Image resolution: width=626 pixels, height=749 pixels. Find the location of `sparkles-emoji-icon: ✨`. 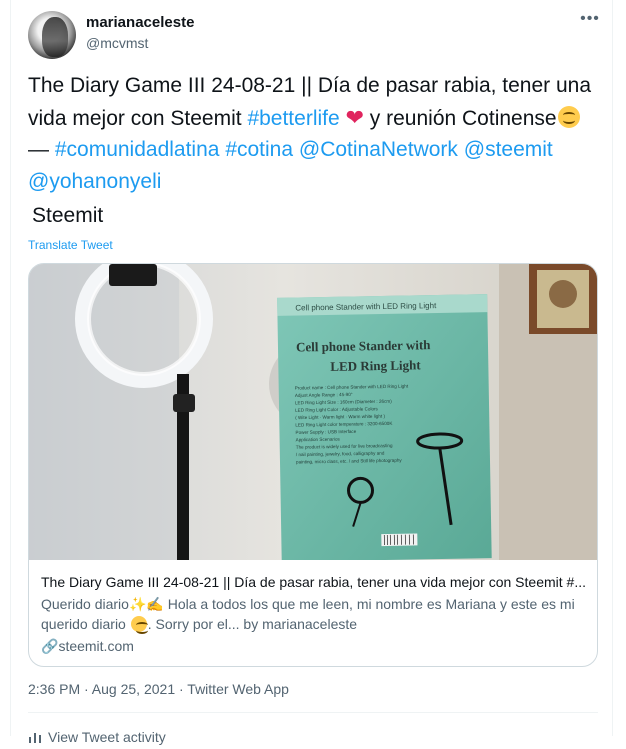

sparkles-emoji-icon: ✨ is located at coordinates (137, 604).